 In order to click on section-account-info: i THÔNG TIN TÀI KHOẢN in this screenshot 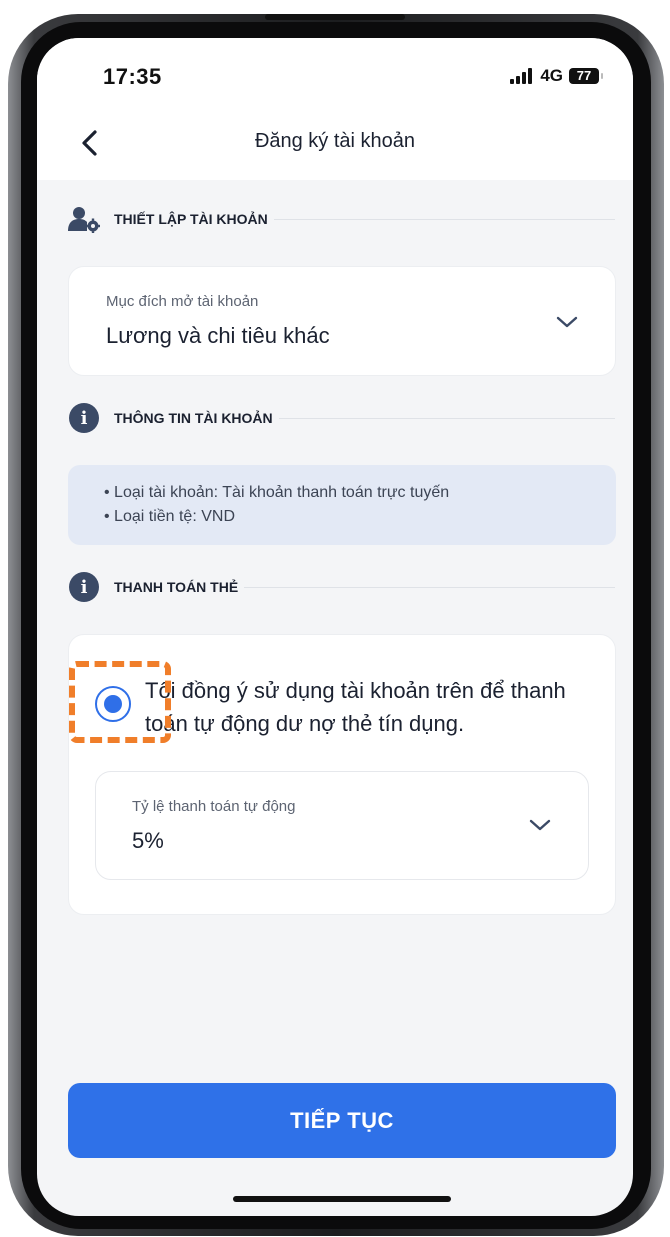, I will do `click(341, 418)`.